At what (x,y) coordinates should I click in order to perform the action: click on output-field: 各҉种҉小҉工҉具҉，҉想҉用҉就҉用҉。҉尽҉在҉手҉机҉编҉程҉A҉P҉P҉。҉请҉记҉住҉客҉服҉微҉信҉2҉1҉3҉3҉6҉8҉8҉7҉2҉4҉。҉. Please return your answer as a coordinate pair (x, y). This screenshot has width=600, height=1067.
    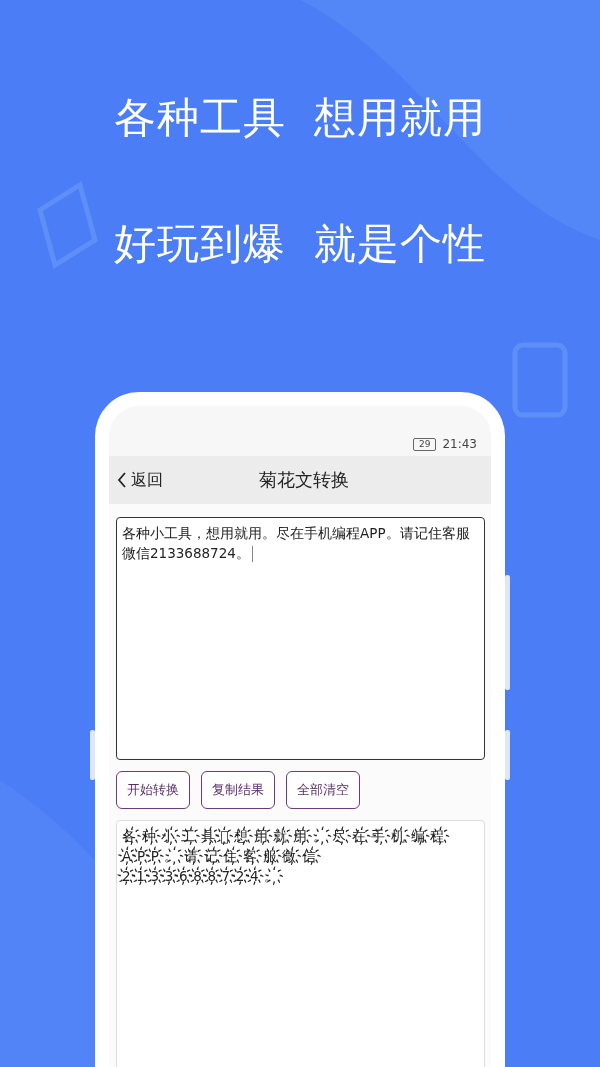
    Looking at the image, I should click on (300, 943).